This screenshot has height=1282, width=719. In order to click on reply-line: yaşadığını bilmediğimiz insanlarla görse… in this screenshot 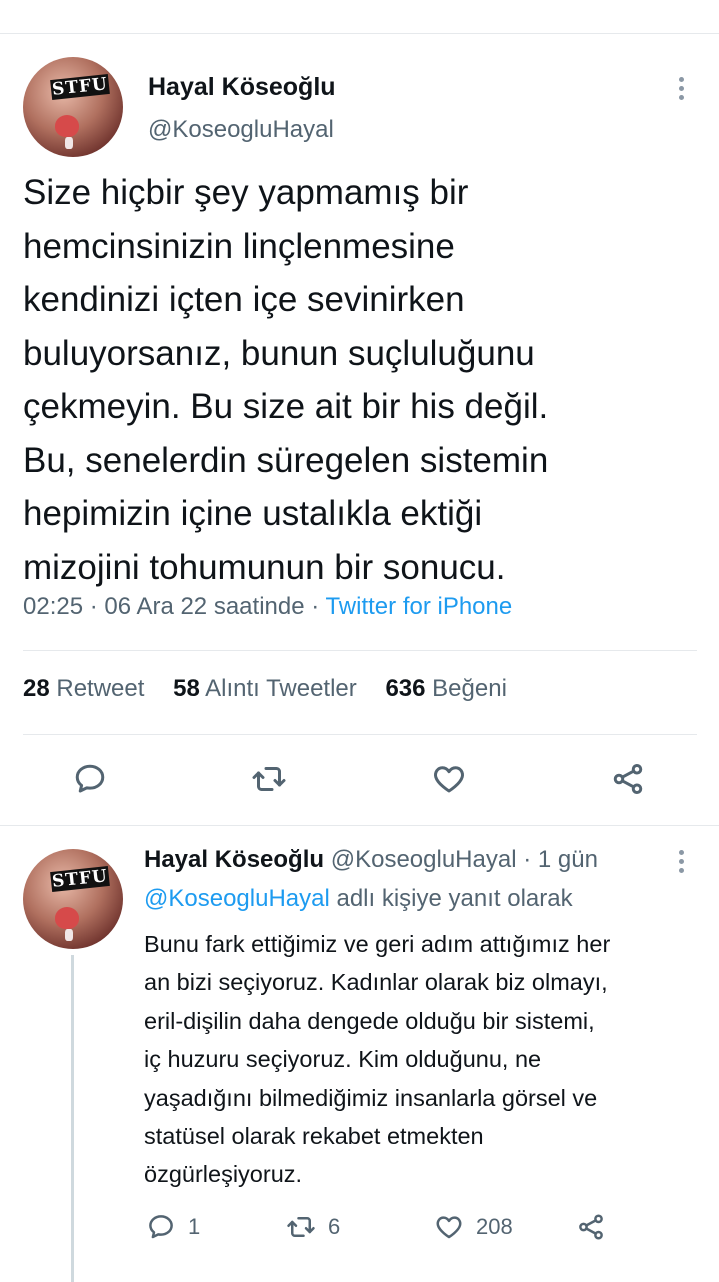, I will do `click(371, 1097)`.